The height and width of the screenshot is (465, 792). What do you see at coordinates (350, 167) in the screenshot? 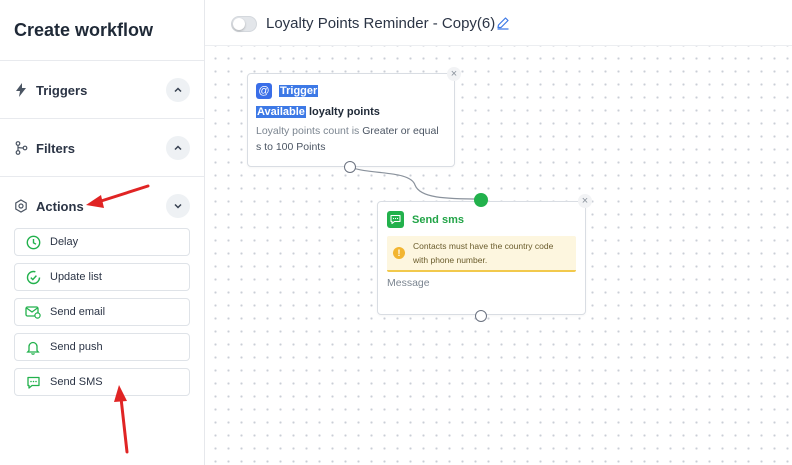
I see `trigger-output-port` at bounding box center [350, 167].